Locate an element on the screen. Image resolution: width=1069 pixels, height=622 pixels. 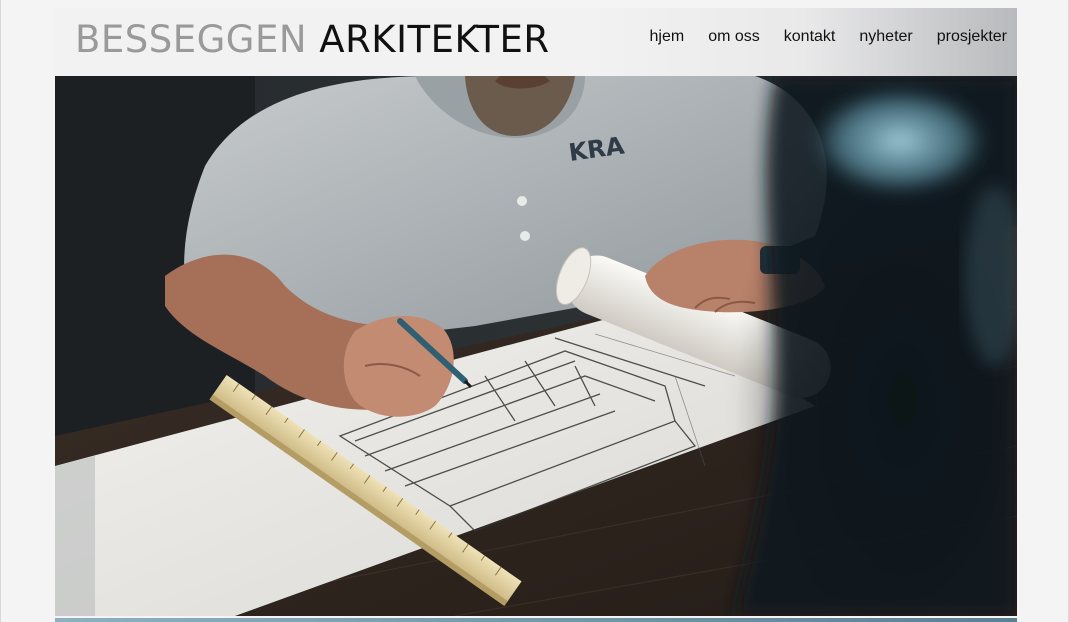
next-section-edge is located at coordinates (536, 620).